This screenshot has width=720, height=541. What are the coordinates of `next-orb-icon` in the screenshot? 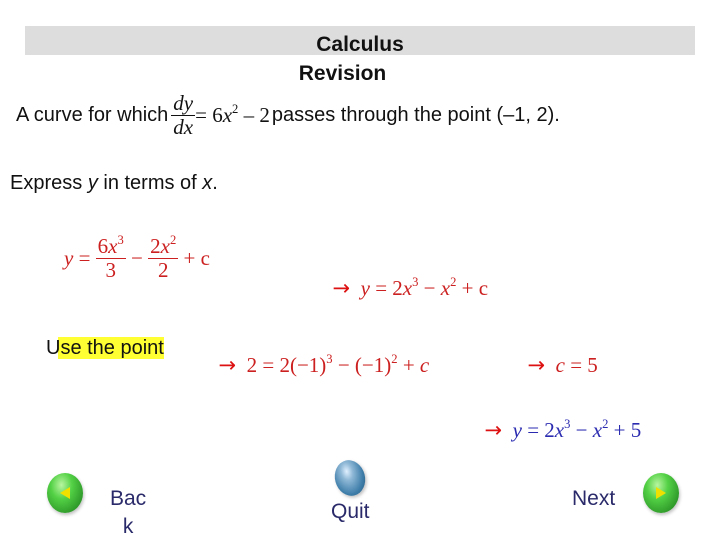 It's located at (661, 493).